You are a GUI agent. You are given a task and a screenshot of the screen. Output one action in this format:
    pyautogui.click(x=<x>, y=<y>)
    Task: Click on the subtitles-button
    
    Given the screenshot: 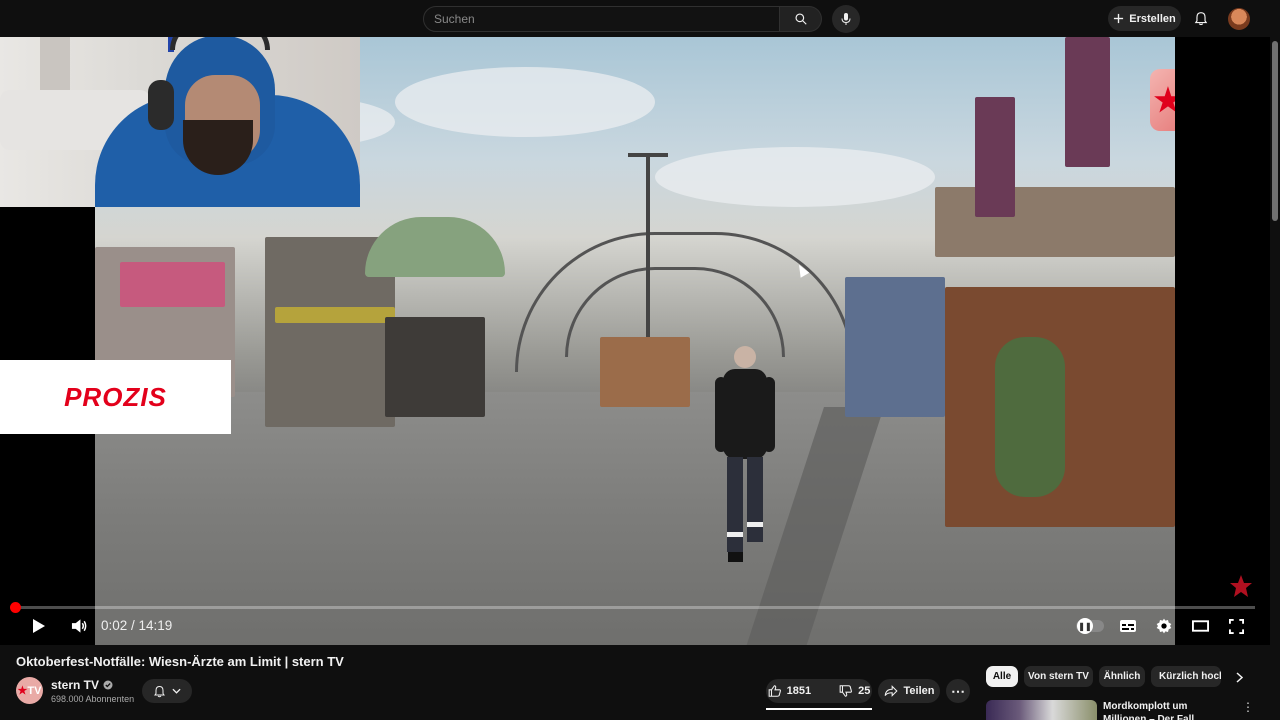 What is the action you would take?
    pyautogui.click(x=1128, y=626)
    